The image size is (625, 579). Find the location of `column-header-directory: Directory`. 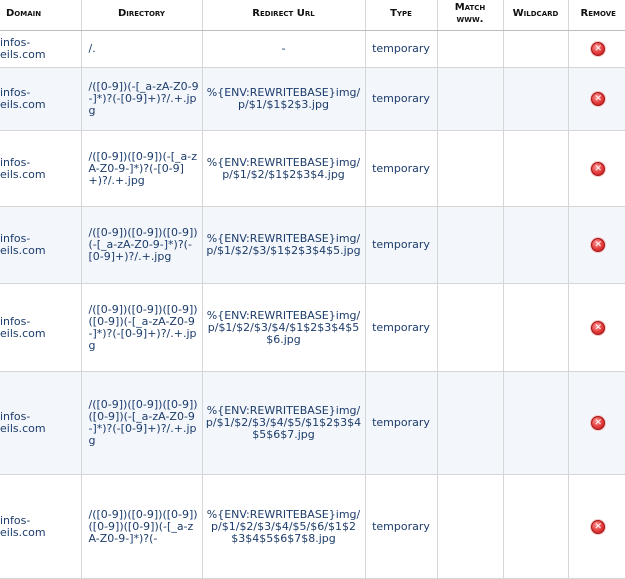

column-header-directory: Directory is located at coordinates (142, 15).